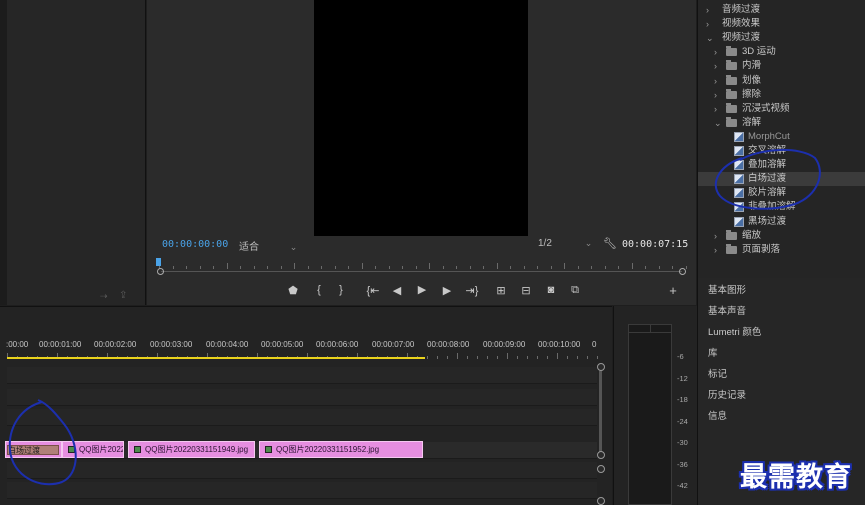 Image resolution: width=865 pixels, height=505 pixels. Describe the element at coordinates (727, 289) in the screenshot. I see `panel-tab: 基本图形` at that location.